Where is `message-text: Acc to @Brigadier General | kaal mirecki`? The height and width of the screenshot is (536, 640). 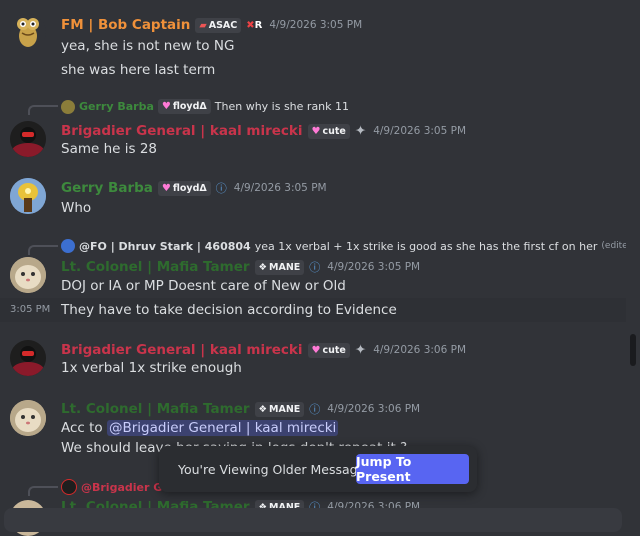 message-text: Acc to @Brigadier General | kaal mirecki is located at coordinates (200, 428).